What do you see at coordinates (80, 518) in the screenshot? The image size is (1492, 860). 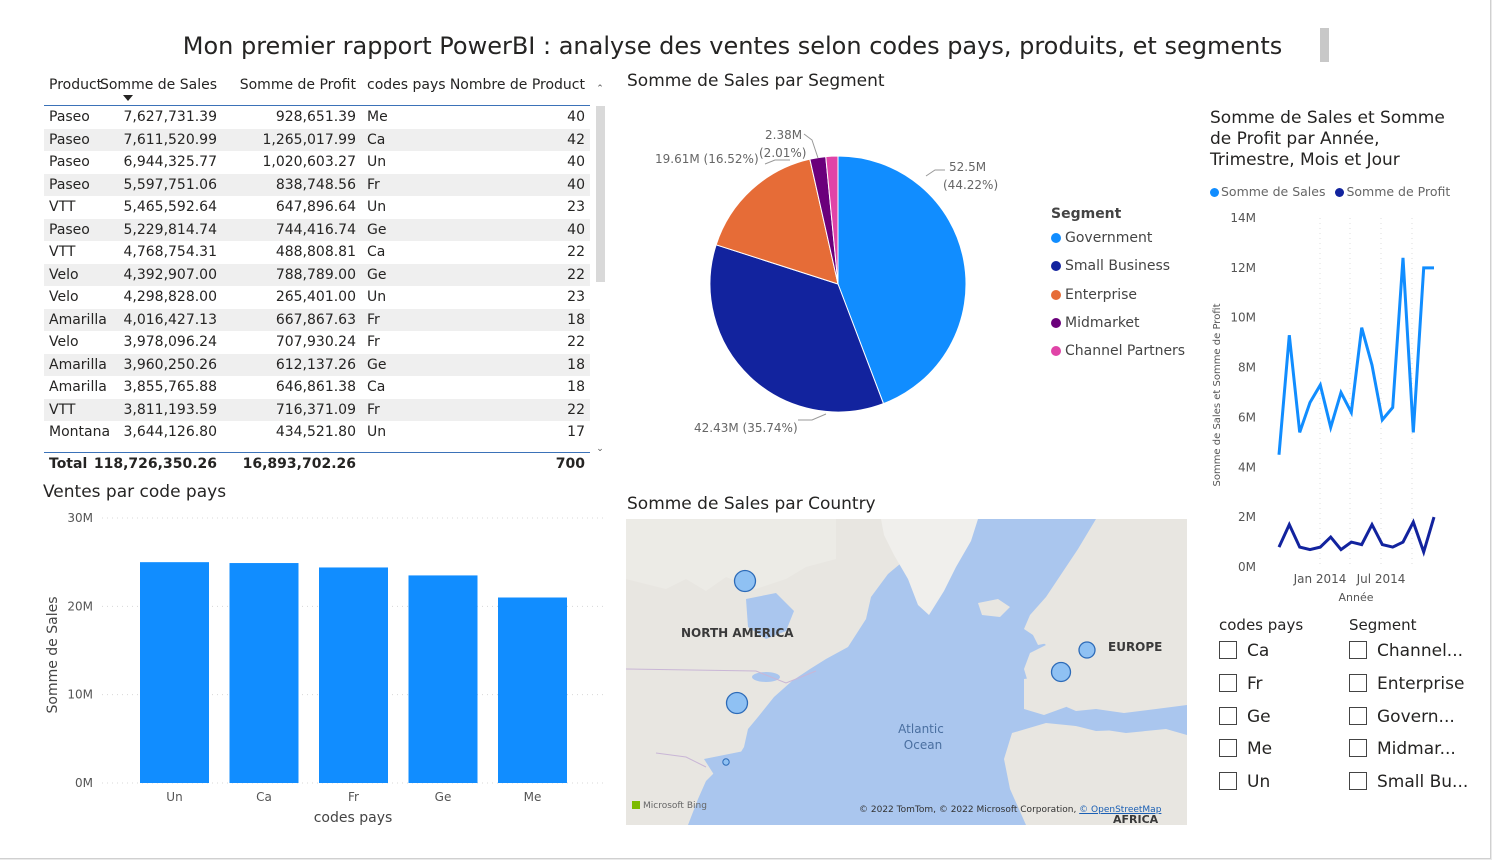 I see `bar-y-tick: 30M` at bounding box center [80, 518].